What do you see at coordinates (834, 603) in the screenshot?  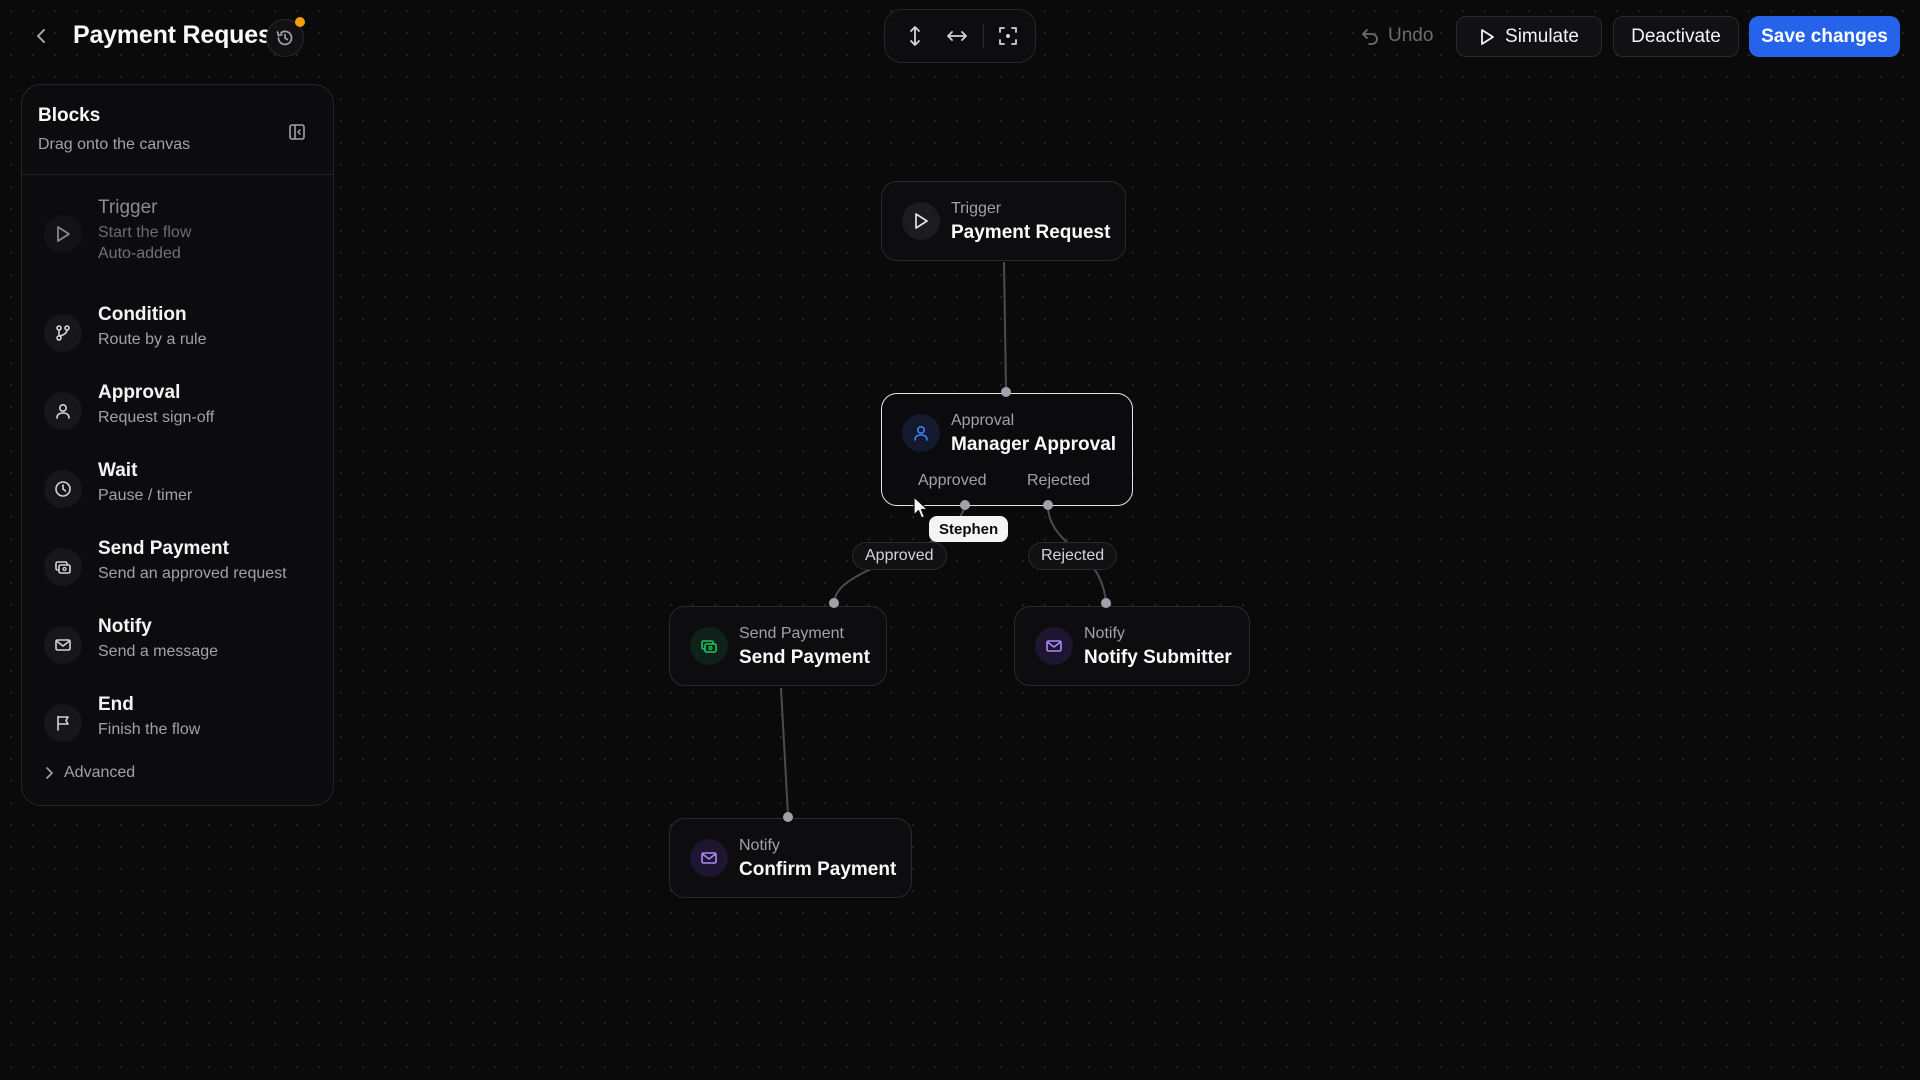 I see `send-payment-input-handle` at bounding box center [834, 603].